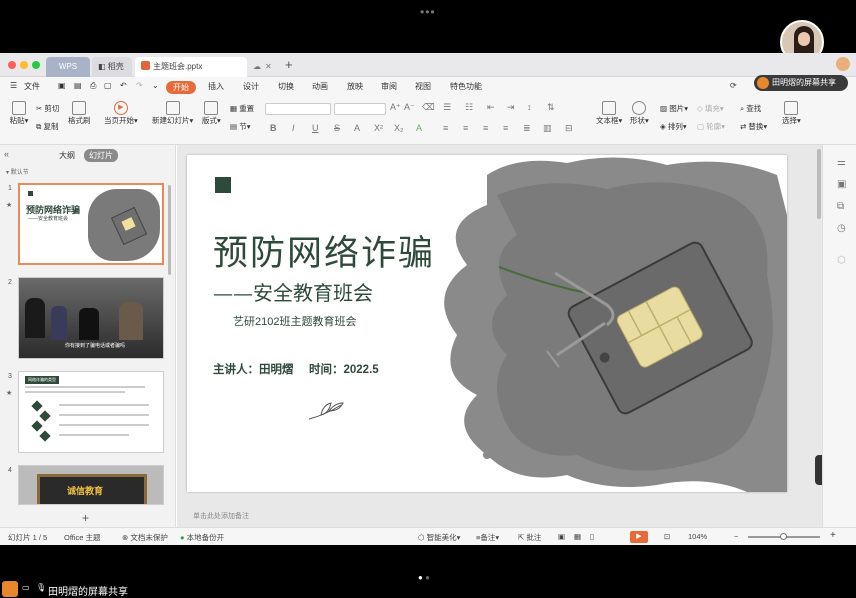 The width and height of the screenshot is (856, 598). I want to click on history-icon: ◷, so click(841, 228).